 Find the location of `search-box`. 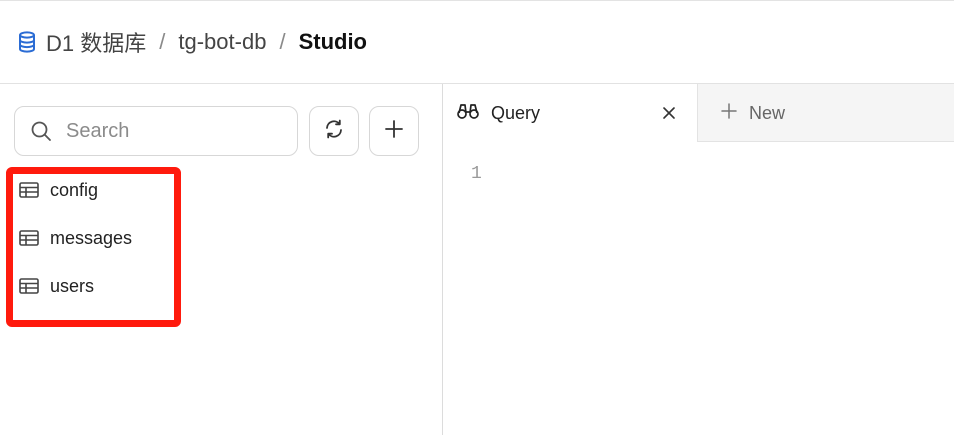

search-box is located at coordinates (156, 131).